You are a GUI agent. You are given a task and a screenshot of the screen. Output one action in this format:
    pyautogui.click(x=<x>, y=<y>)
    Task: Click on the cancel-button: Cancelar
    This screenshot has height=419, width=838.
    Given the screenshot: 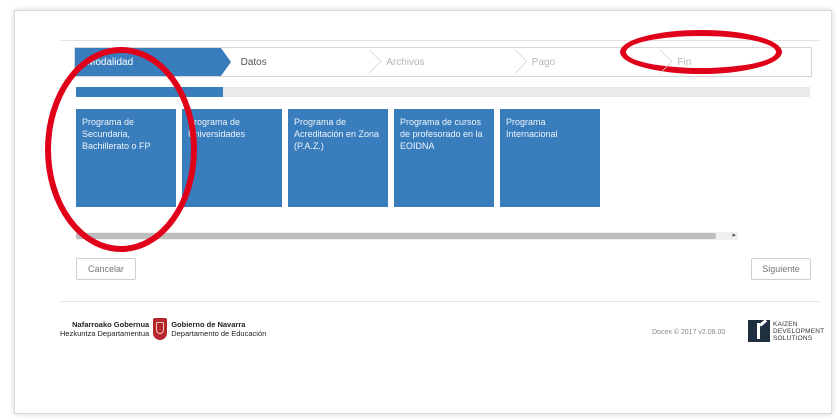 What is the action you would take?
    pyautogui.click(x=106, y=269)
    